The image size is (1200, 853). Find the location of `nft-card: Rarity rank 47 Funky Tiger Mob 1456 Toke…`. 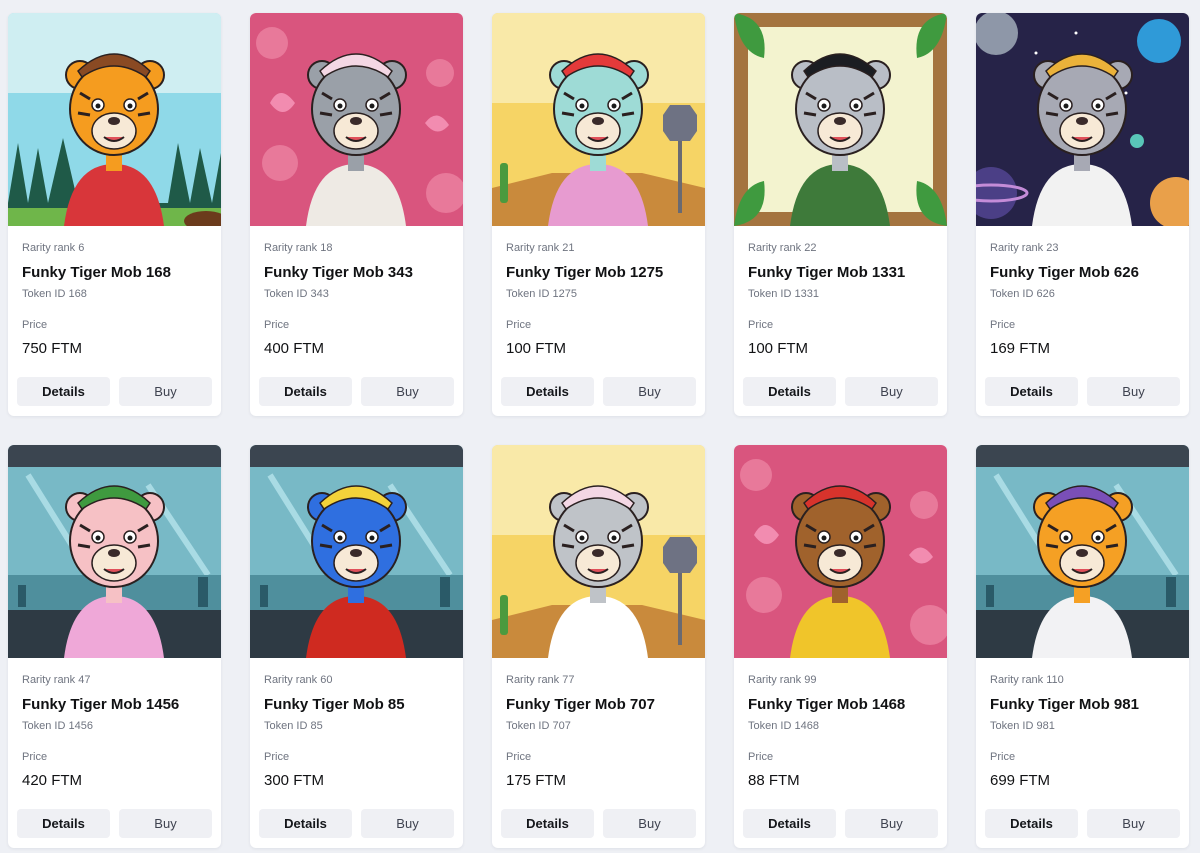

nft-card: Rarity rank 47 Funky Tiger Mob 1456 Toke… is located at coordinates (114, 646).